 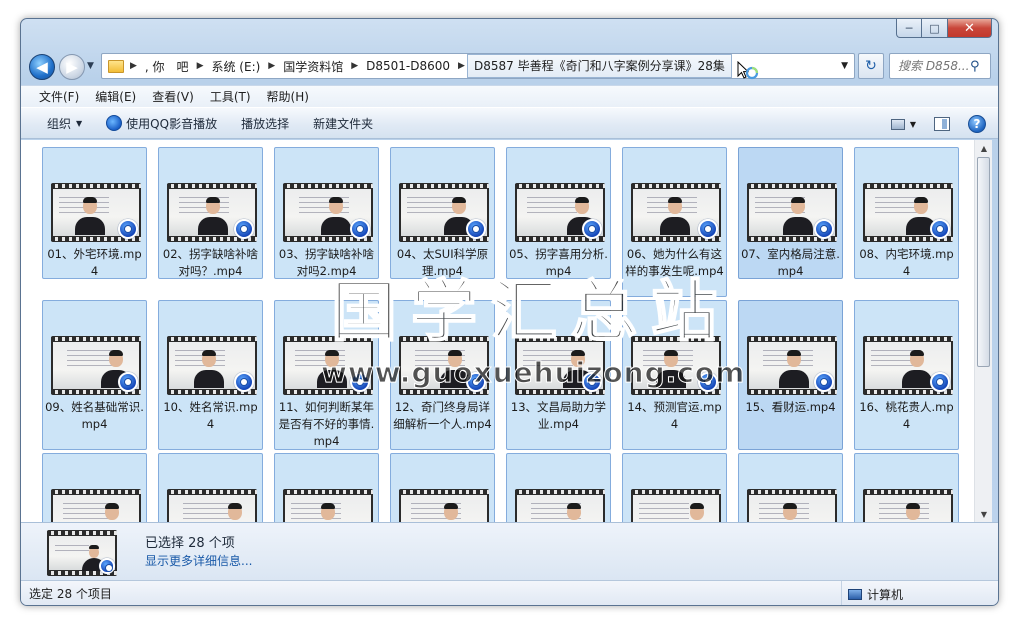 I want to click on play-with-qq-button: 使用QQ影音播放, so click(x=161, y=123).